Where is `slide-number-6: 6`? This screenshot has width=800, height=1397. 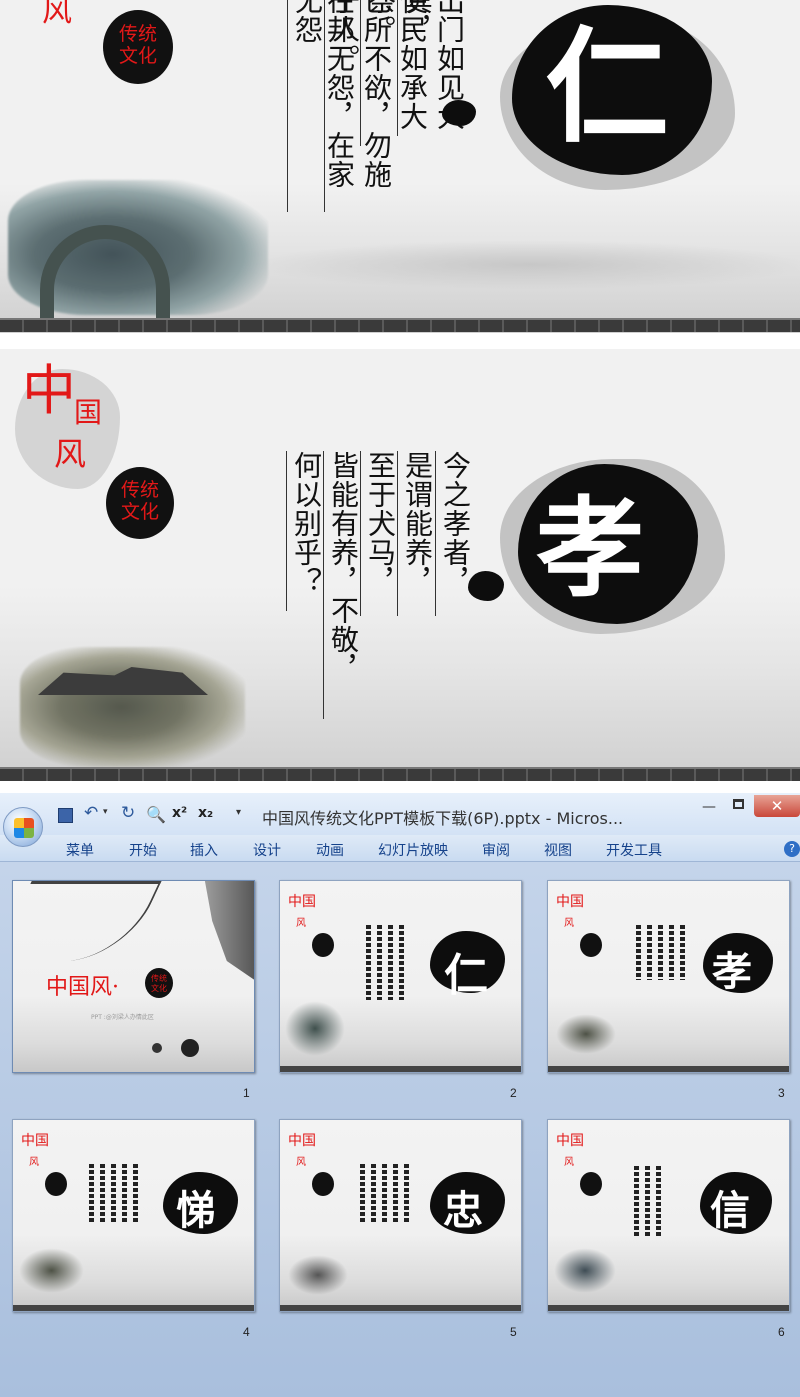 slide-number-6: 6 is located at coordinates (781, 1332).